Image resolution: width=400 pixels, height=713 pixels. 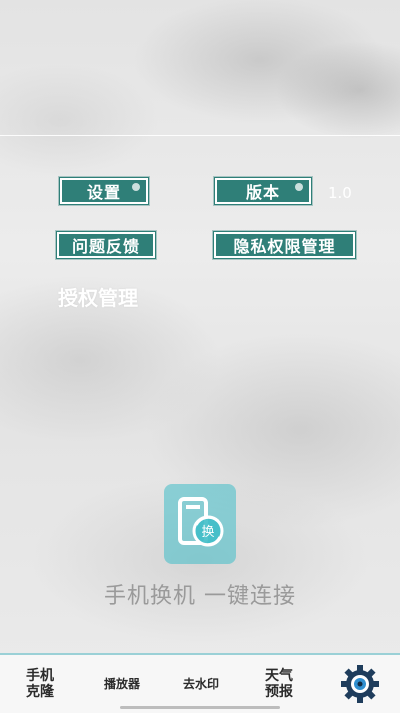 What do you see at coordinates (98, 296) in the screenshot?
I see `authorization-management-link: 授权管理` at bounding box center [98, 296].